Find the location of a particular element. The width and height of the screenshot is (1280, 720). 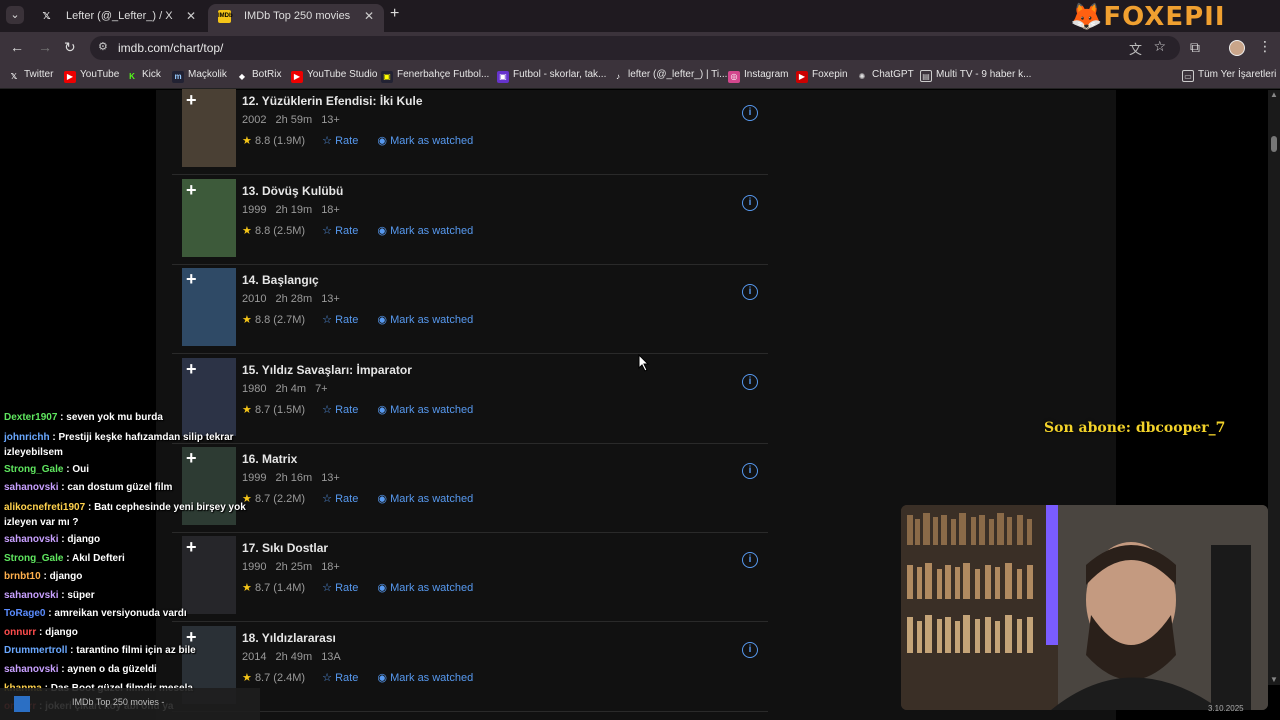

chat-message: ToRage0 : amreikan versiyonuda vardı is located at coordinates (95, 613).